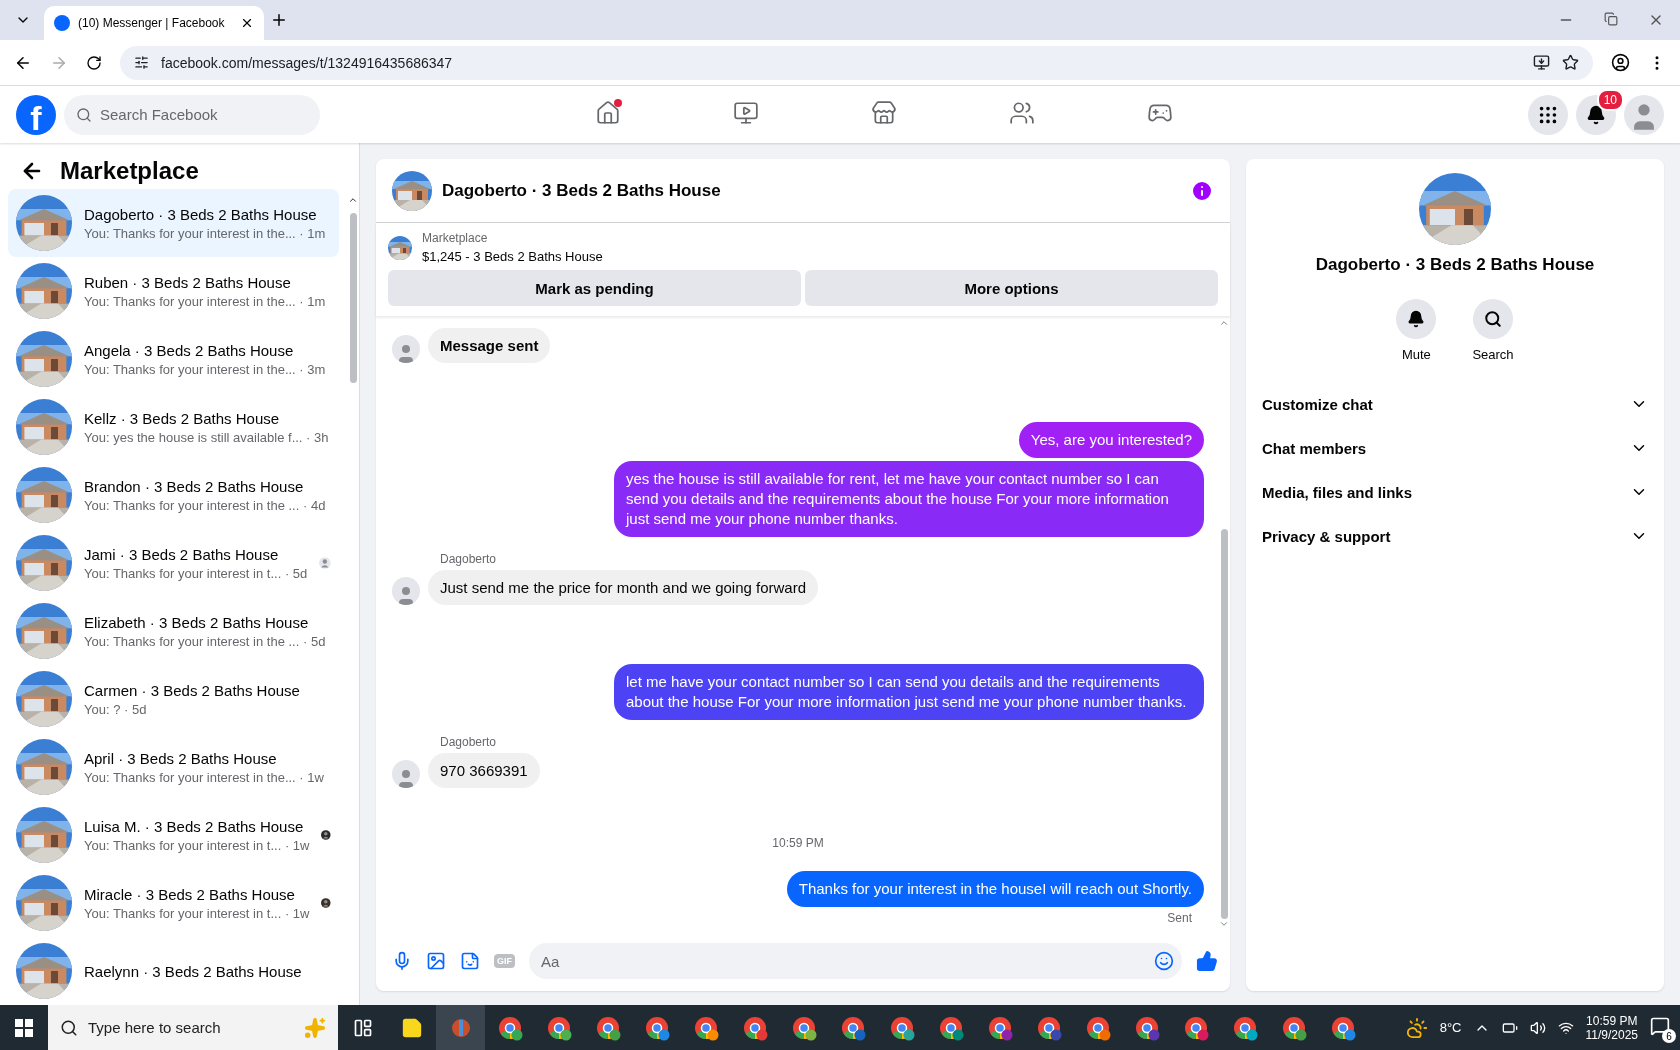 The image size is (1680, 1050). What do you see at coordinates (746, 113) in the screenshot?
I see `video-icon` at bounding box center [746, 113].